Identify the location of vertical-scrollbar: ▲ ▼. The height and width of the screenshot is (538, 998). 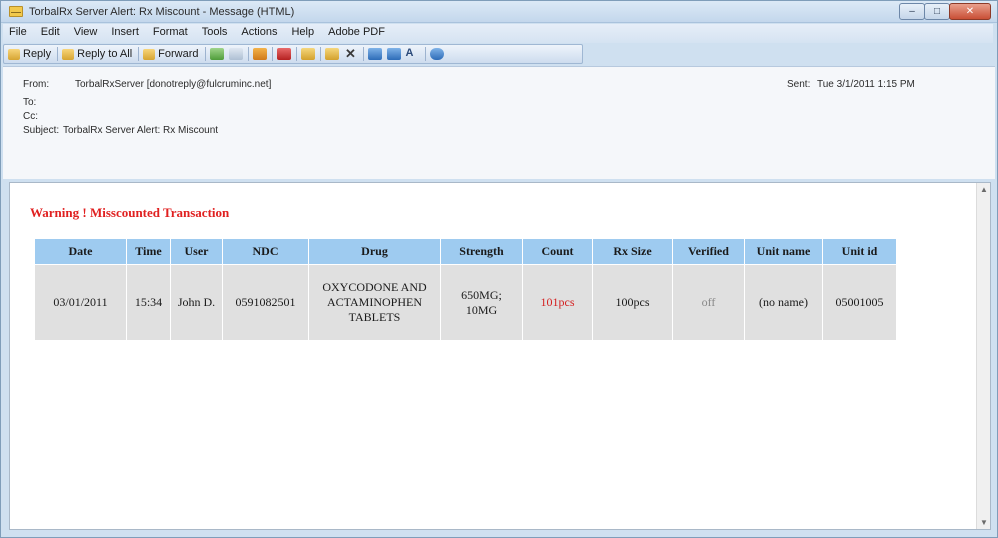
(983, 356).